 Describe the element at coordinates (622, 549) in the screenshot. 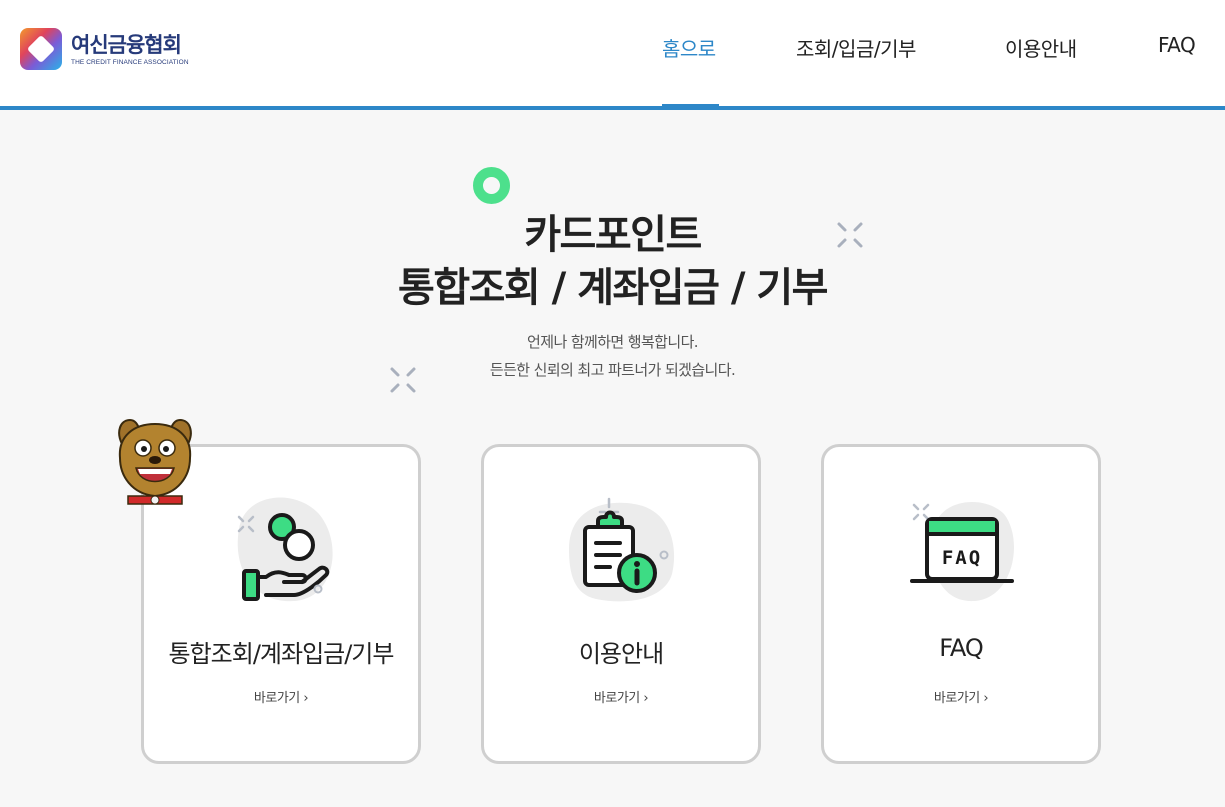

I see `clipboard-info-icon` at that location.